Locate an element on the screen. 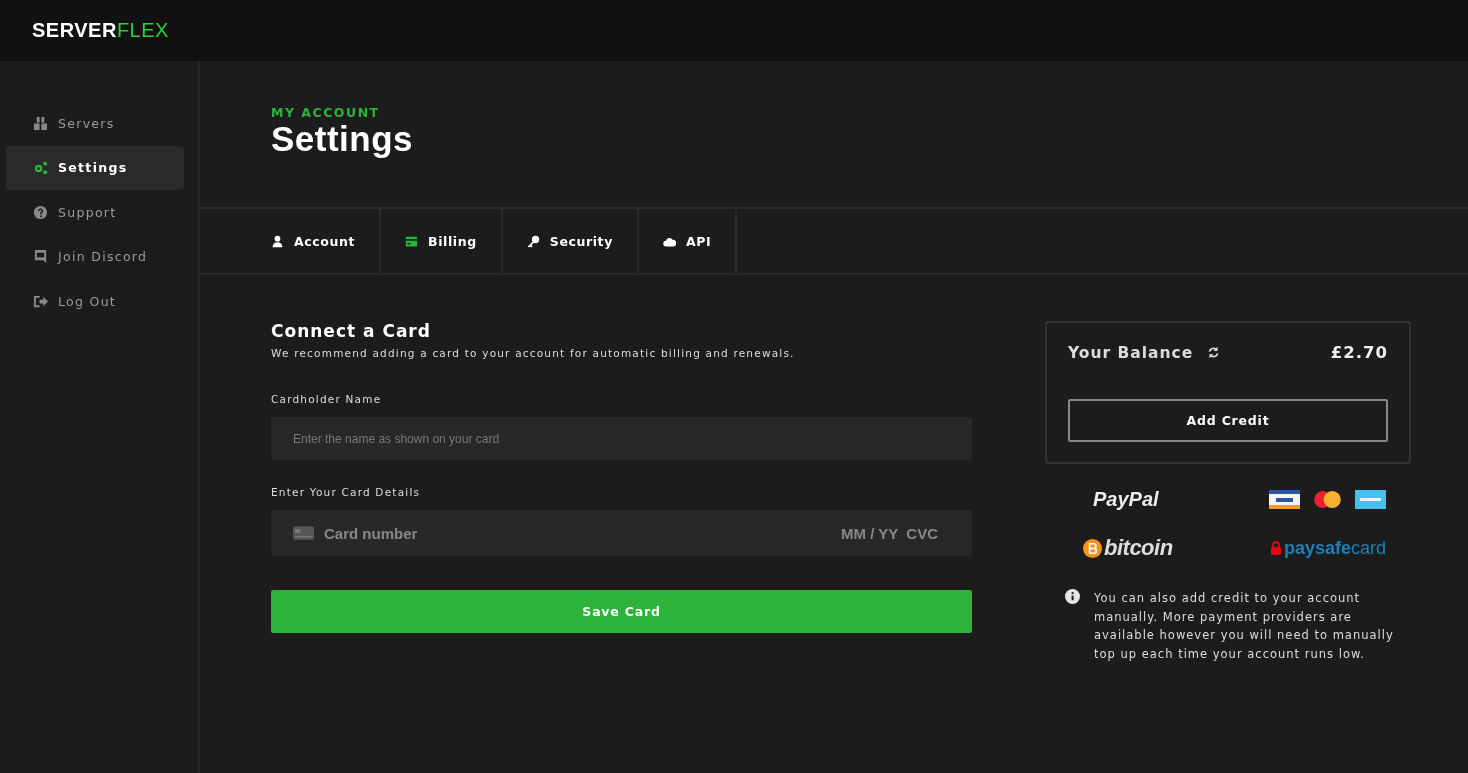 This screenshot has height=773, width=1468. refresh-icon is located at coordinates (1214, 352).